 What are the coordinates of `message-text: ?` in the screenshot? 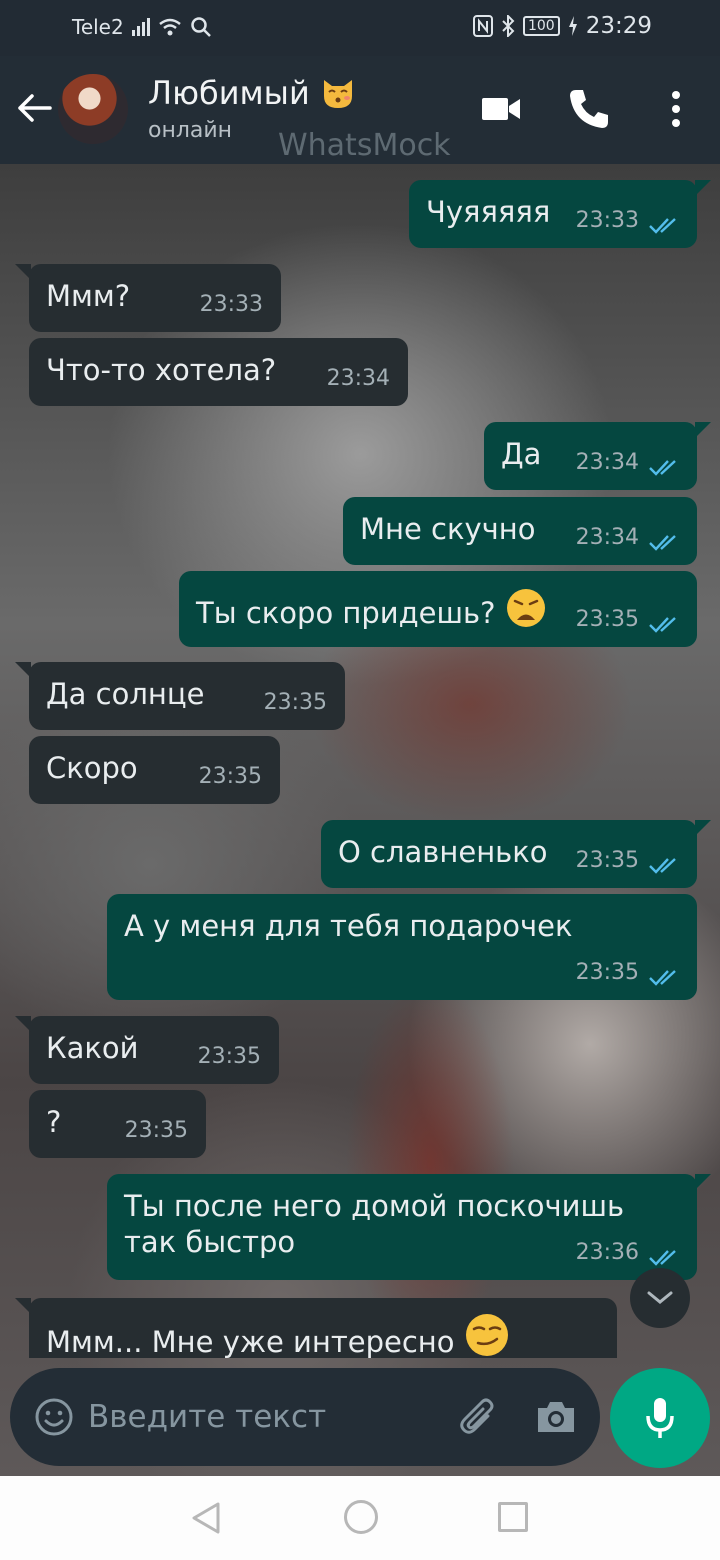 It's located at (54, 1122).